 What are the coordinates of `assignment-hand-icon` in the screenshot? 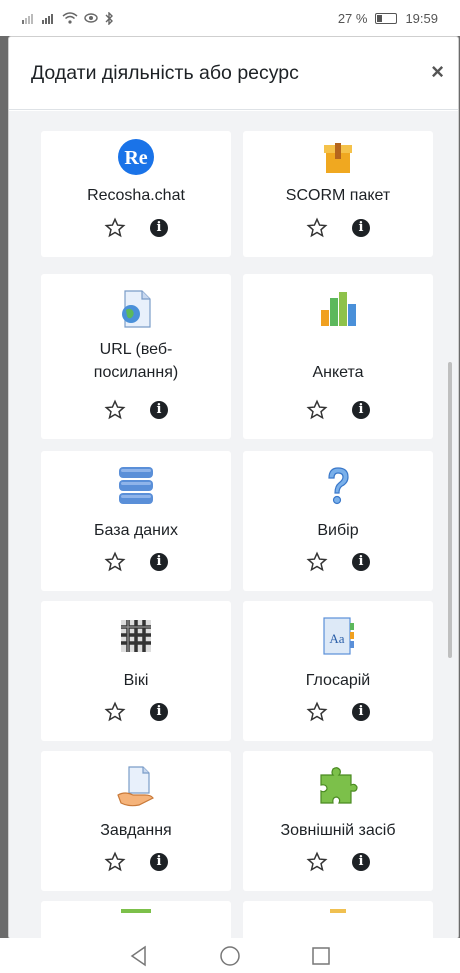 It's located at (135, 786).